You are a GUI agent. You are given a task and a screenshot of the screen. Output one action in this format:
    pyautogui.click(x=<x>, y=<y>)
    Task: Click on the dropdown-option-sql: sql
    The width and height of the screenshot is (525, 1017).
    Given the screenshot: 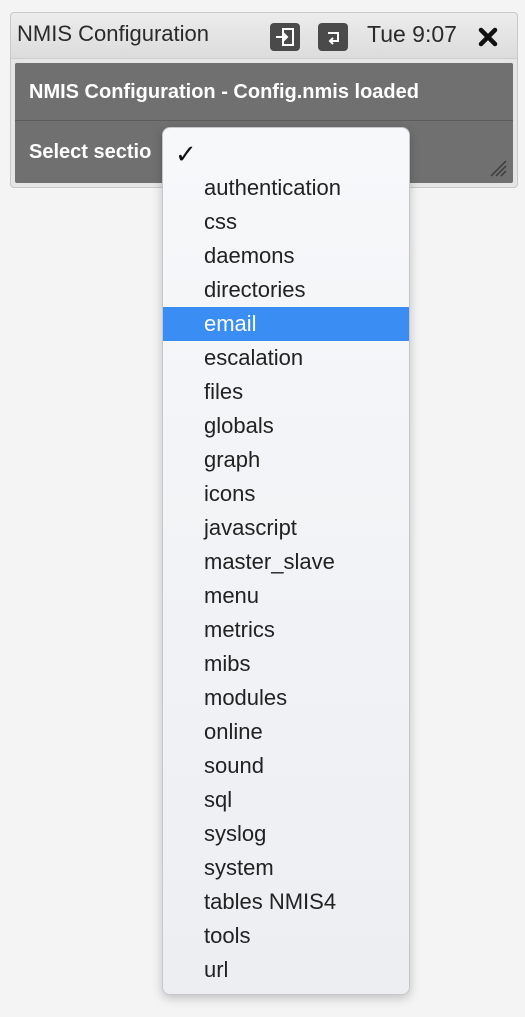 What is the action you would take?
    pyautogui.click(x=286, y=800)
    